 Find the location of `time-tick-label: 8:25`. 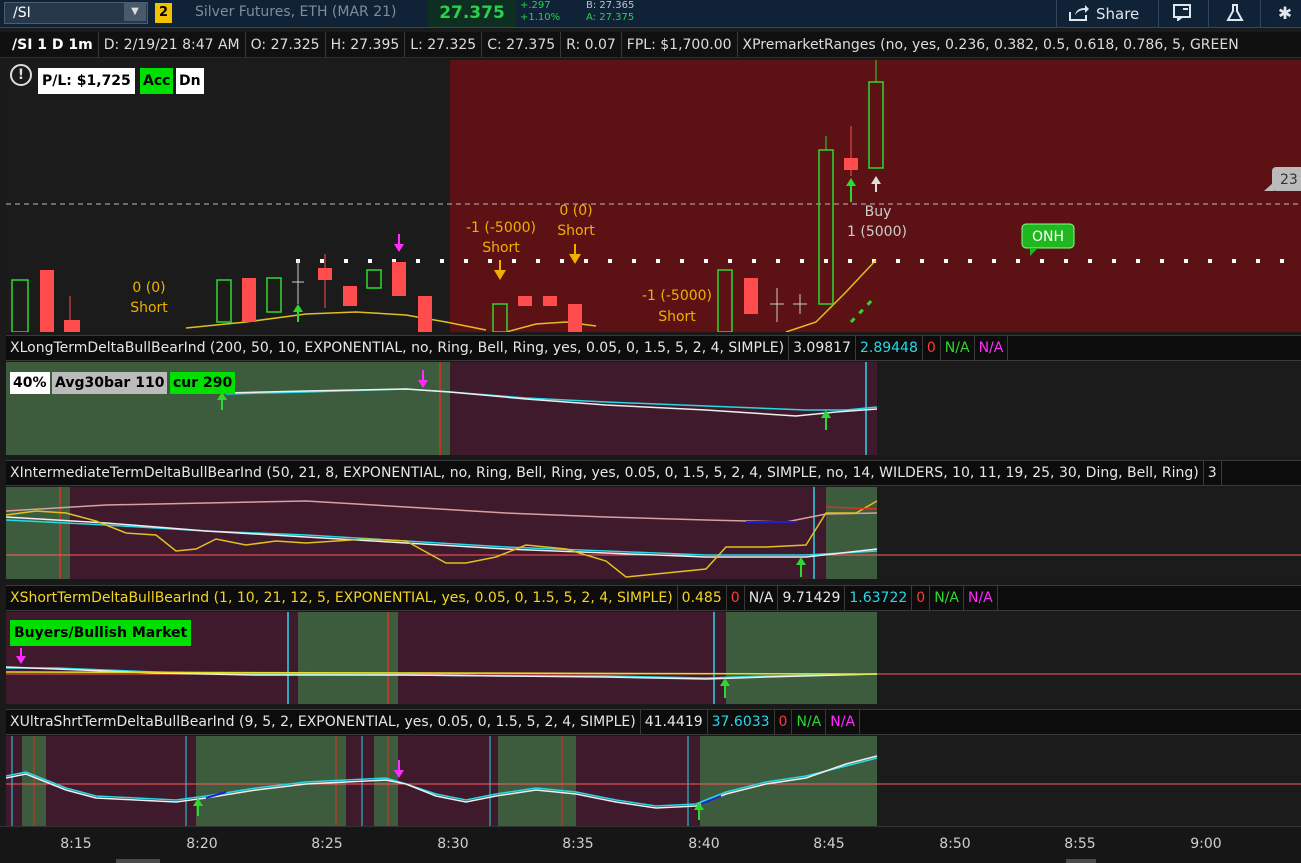

time-tick-label: 8:25 is located at coordinates (326, 844).